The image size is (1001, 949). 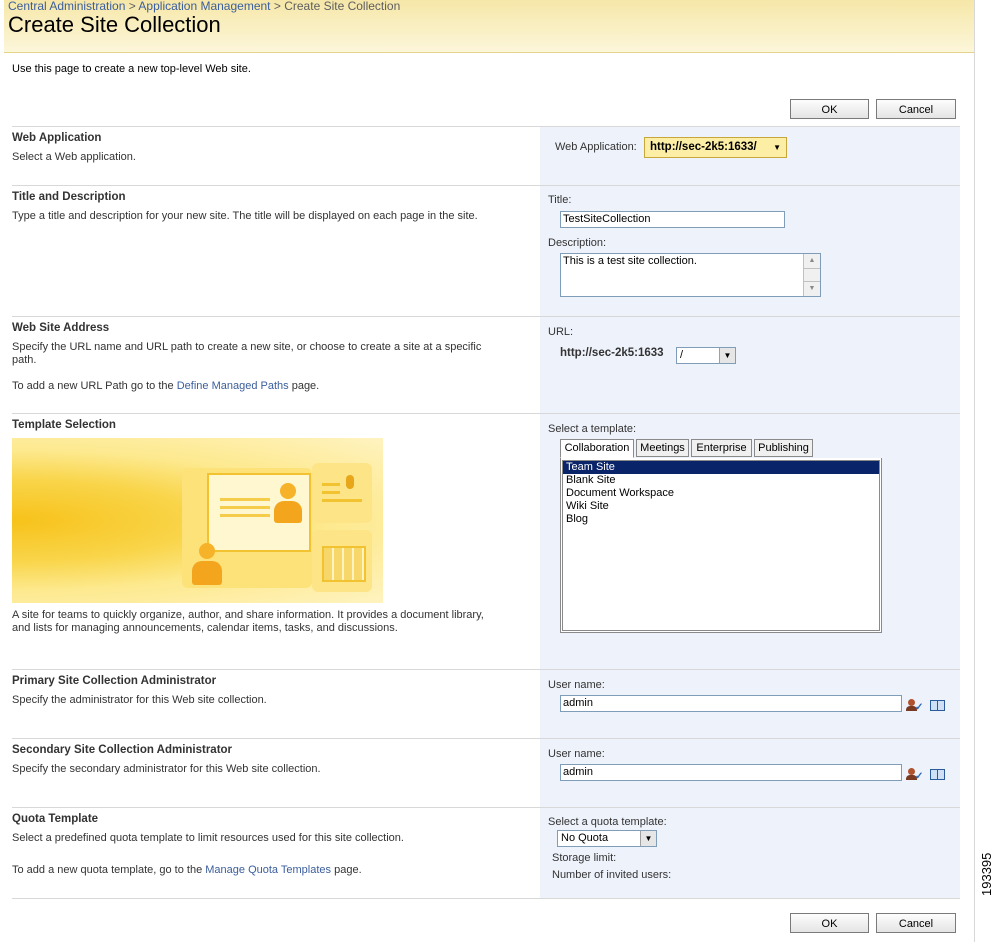 I want to click on calendar-icon, so click(x=342, y=561).